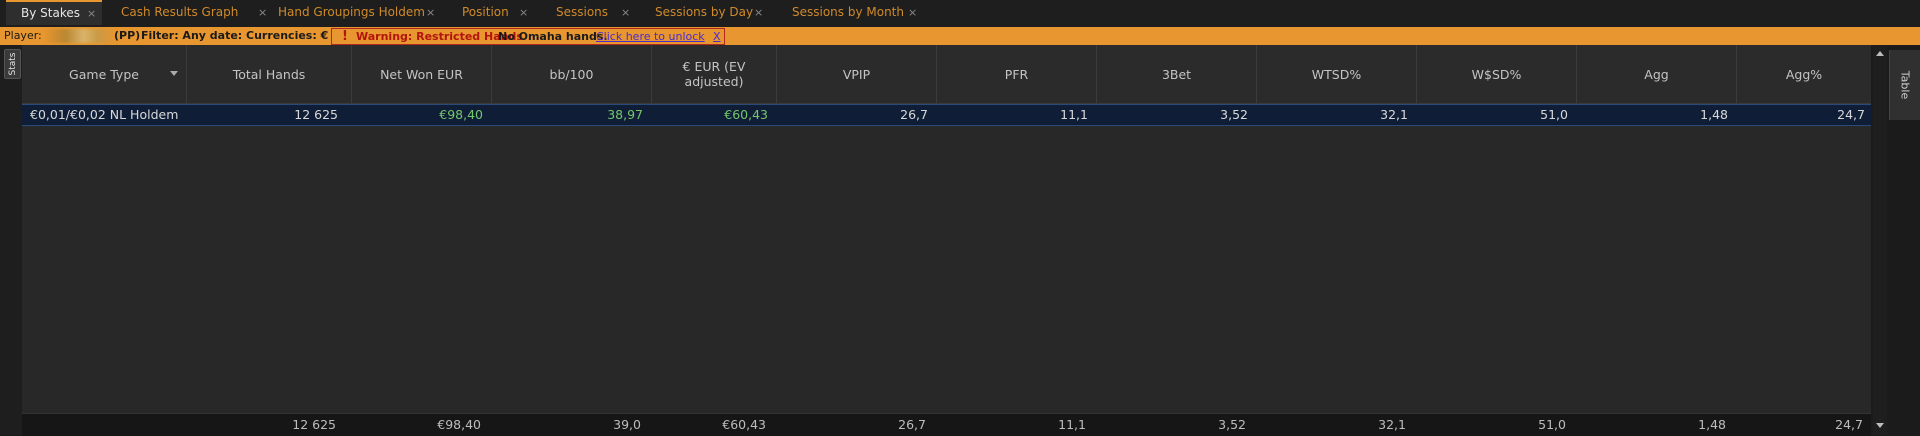  I want to click on tab-label: Position, so click(485, 12).